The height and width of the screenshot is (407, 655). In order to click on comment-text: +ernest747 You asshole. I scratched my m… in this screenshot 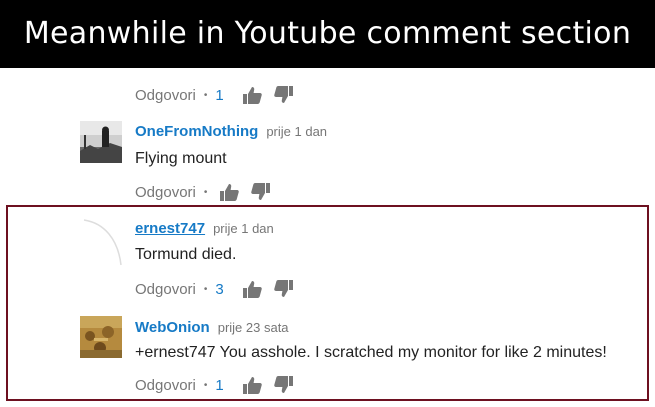, I will do `click(371, 352)`.